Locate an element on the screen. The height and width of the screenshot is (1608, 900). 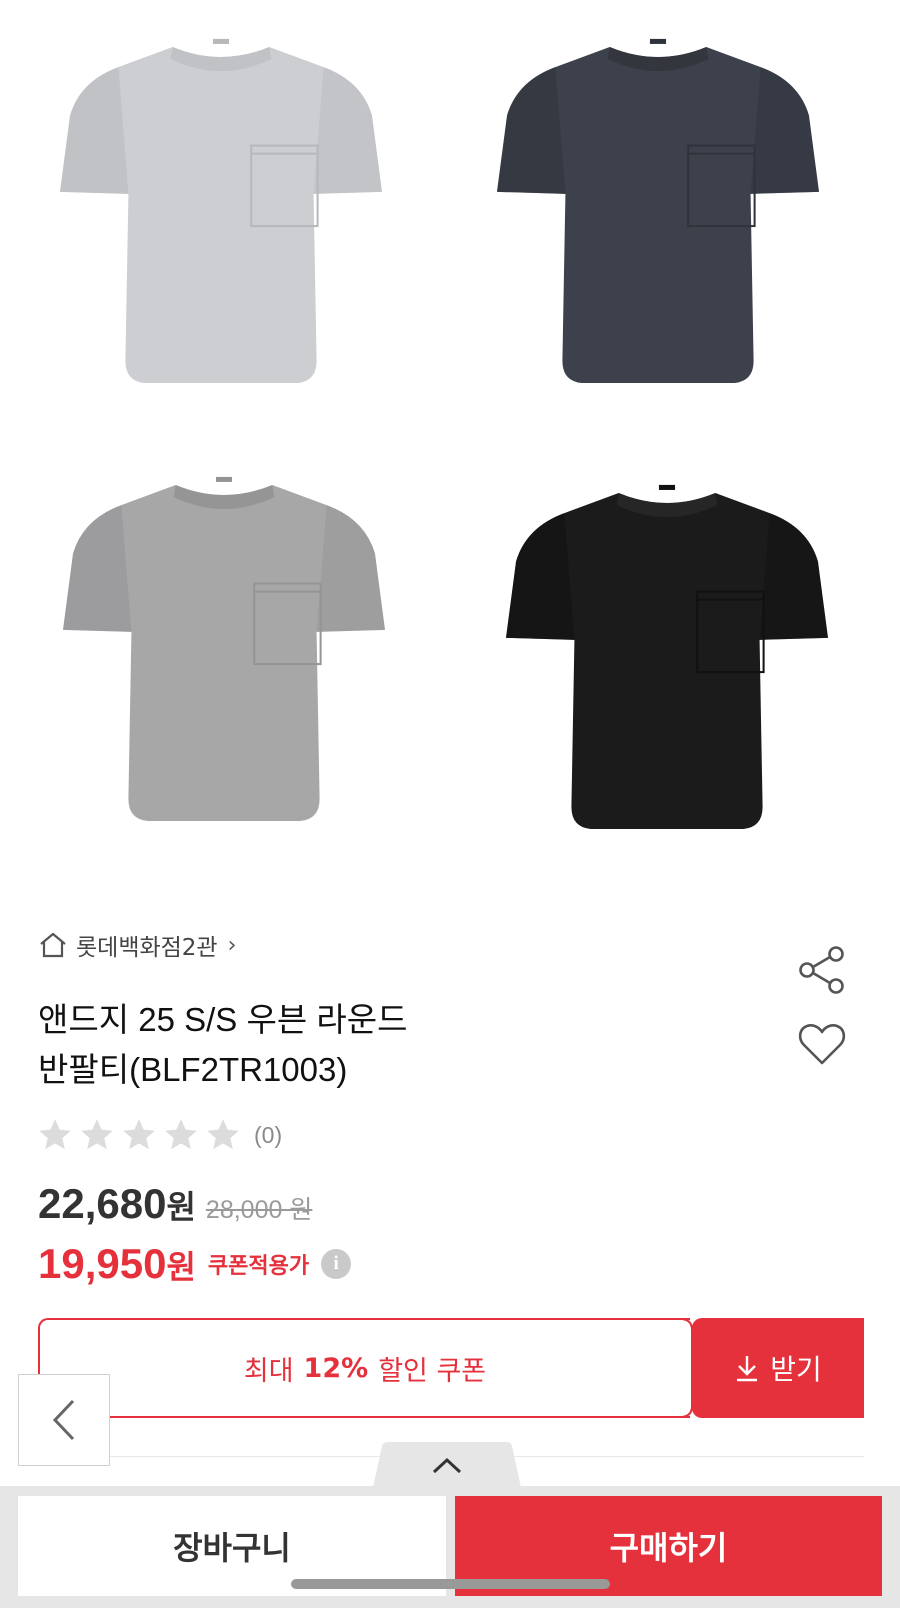
chevron-left-icon is located at coordinates (63, 1420).